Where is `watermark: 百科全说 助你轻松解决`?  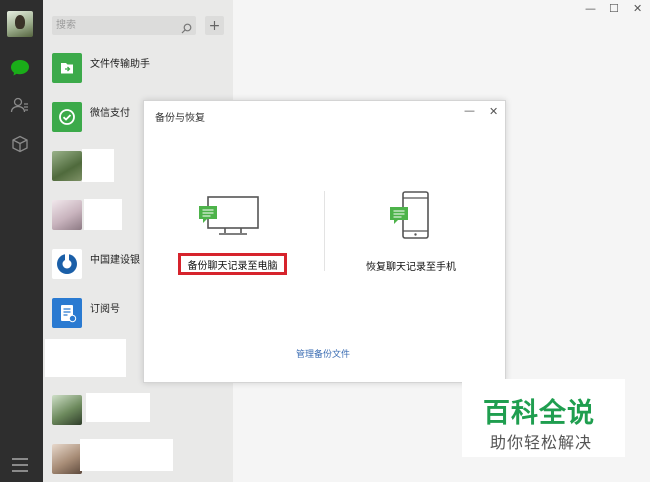 watermark: 百科全说 助你轻松解决 is located at coordinates (543, 418).